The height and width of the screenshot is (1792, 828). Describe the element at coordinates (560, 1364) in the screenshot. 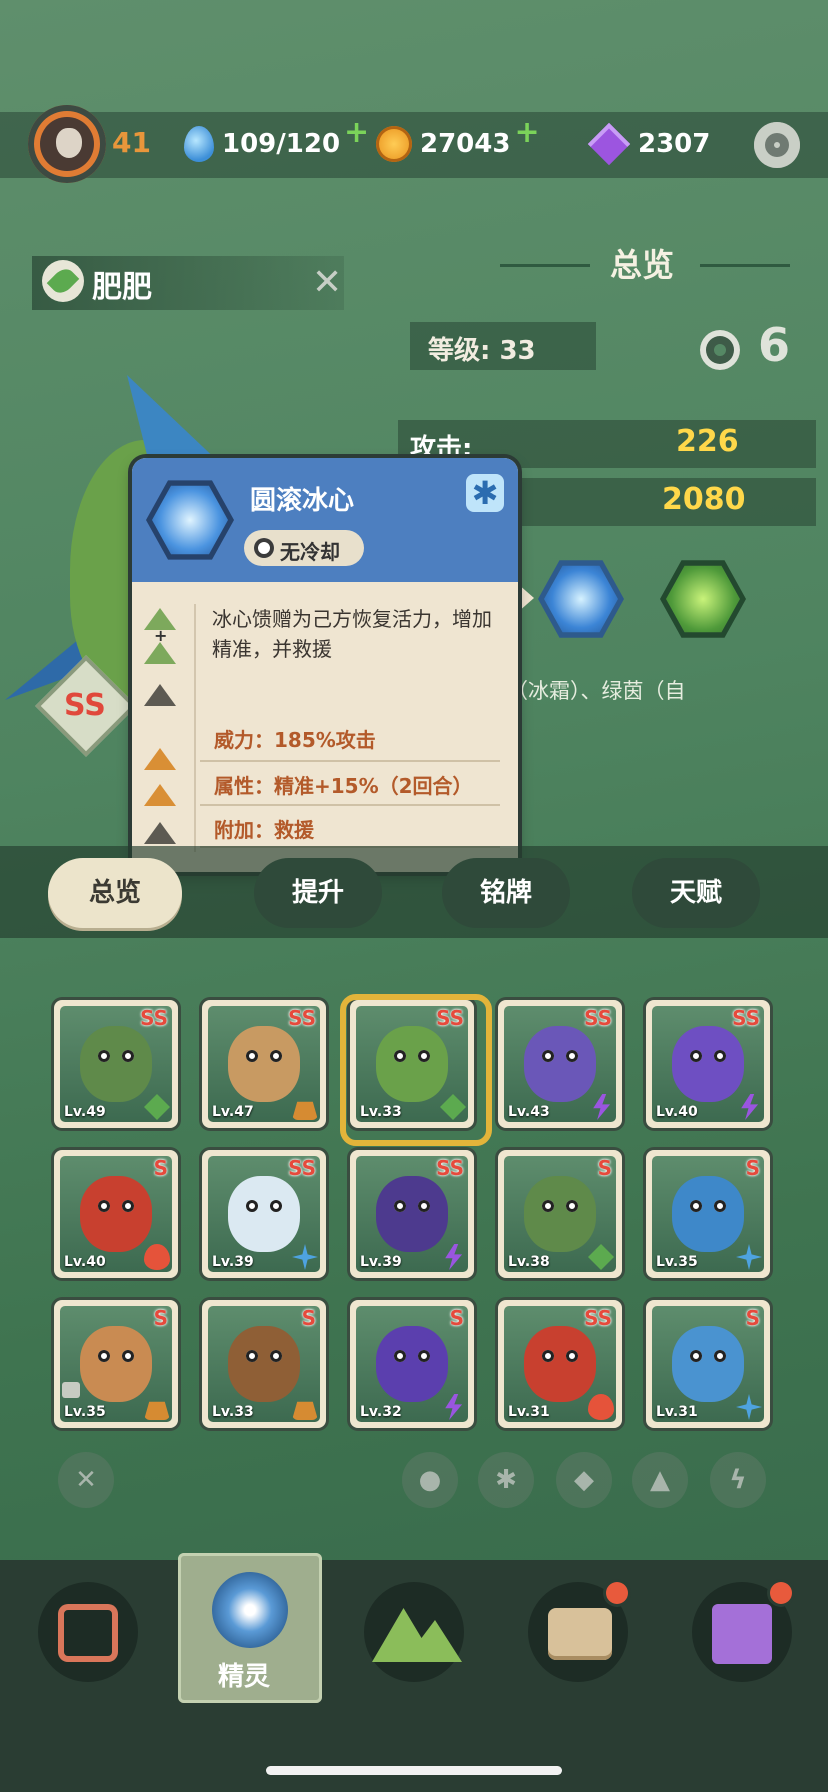

I see `pet-card: SS Lv.31` at that location.